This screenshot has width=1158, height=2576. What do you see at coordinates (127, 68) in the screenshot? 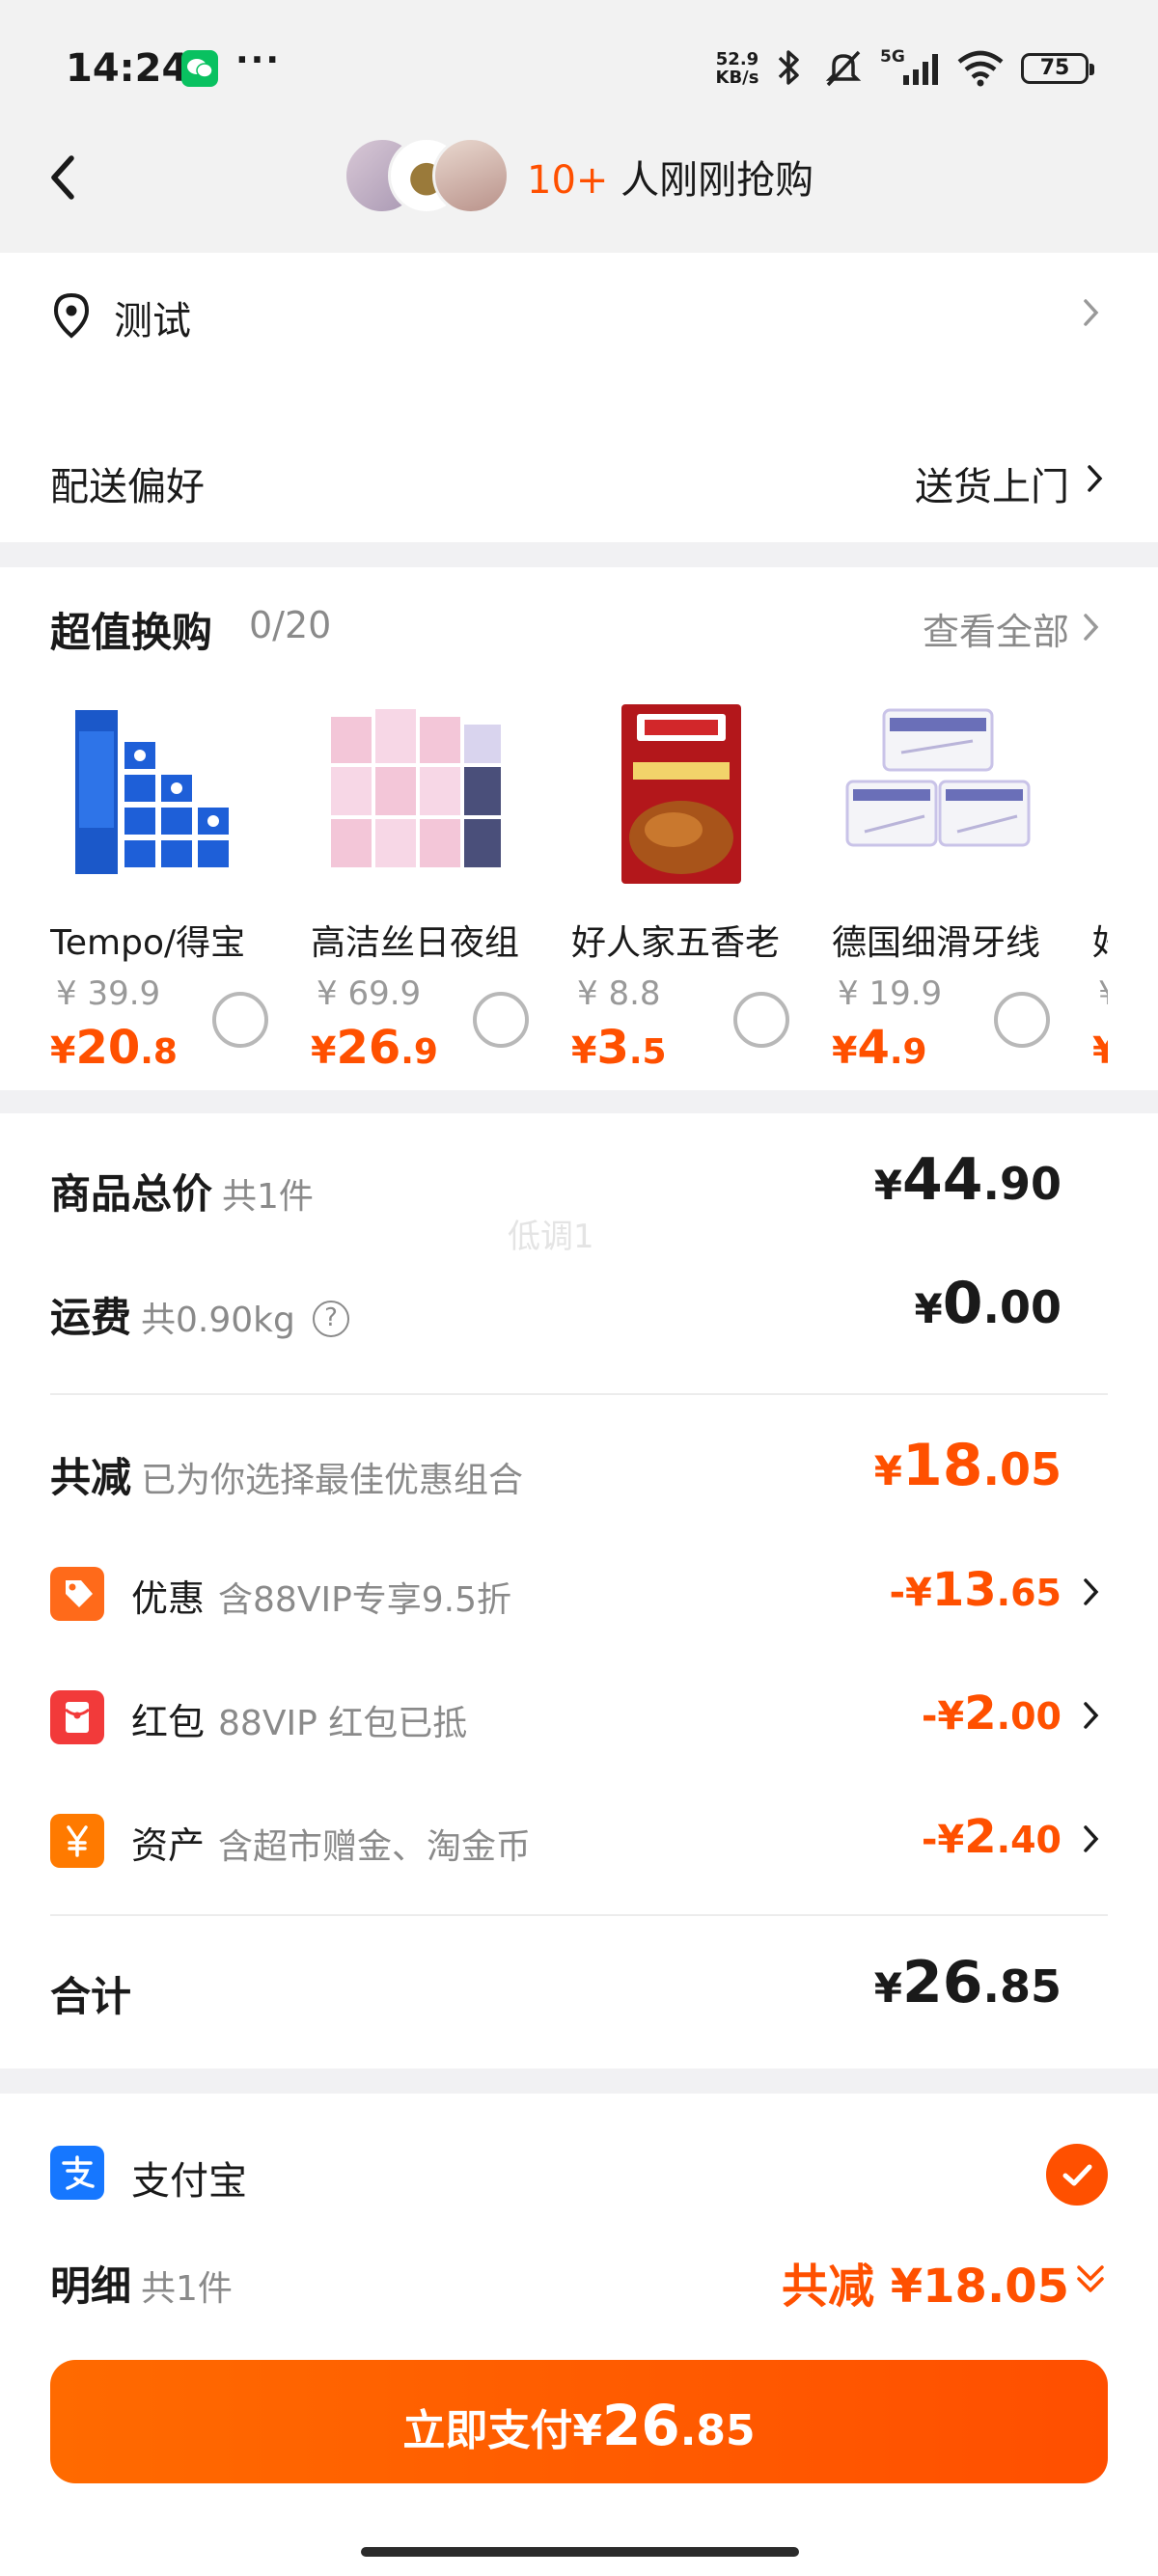
I see `status-time: 14:24` at bounding box center [127, 68].